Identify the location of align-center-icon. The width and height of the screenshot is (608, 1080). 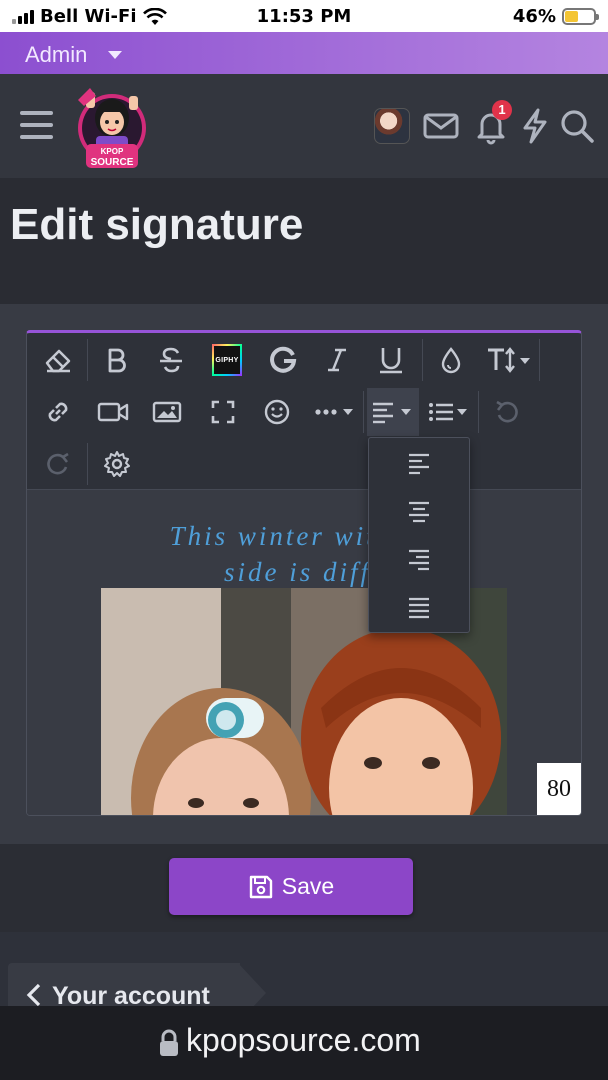
(419, 512).